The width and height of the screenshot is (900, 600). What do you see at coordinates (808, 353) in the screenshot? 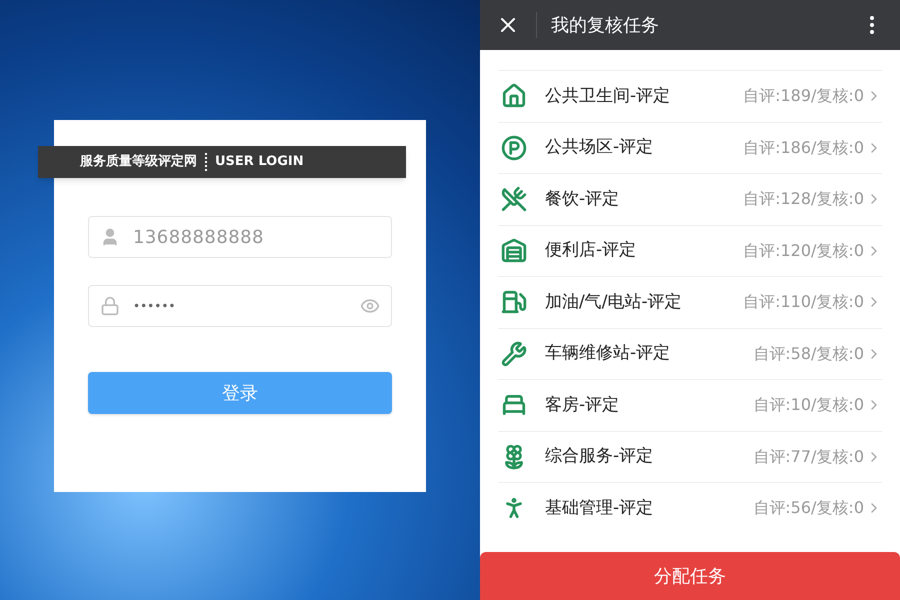
I see `task-counts: 自评:58/复核:0` at bounding box center [808, 353].